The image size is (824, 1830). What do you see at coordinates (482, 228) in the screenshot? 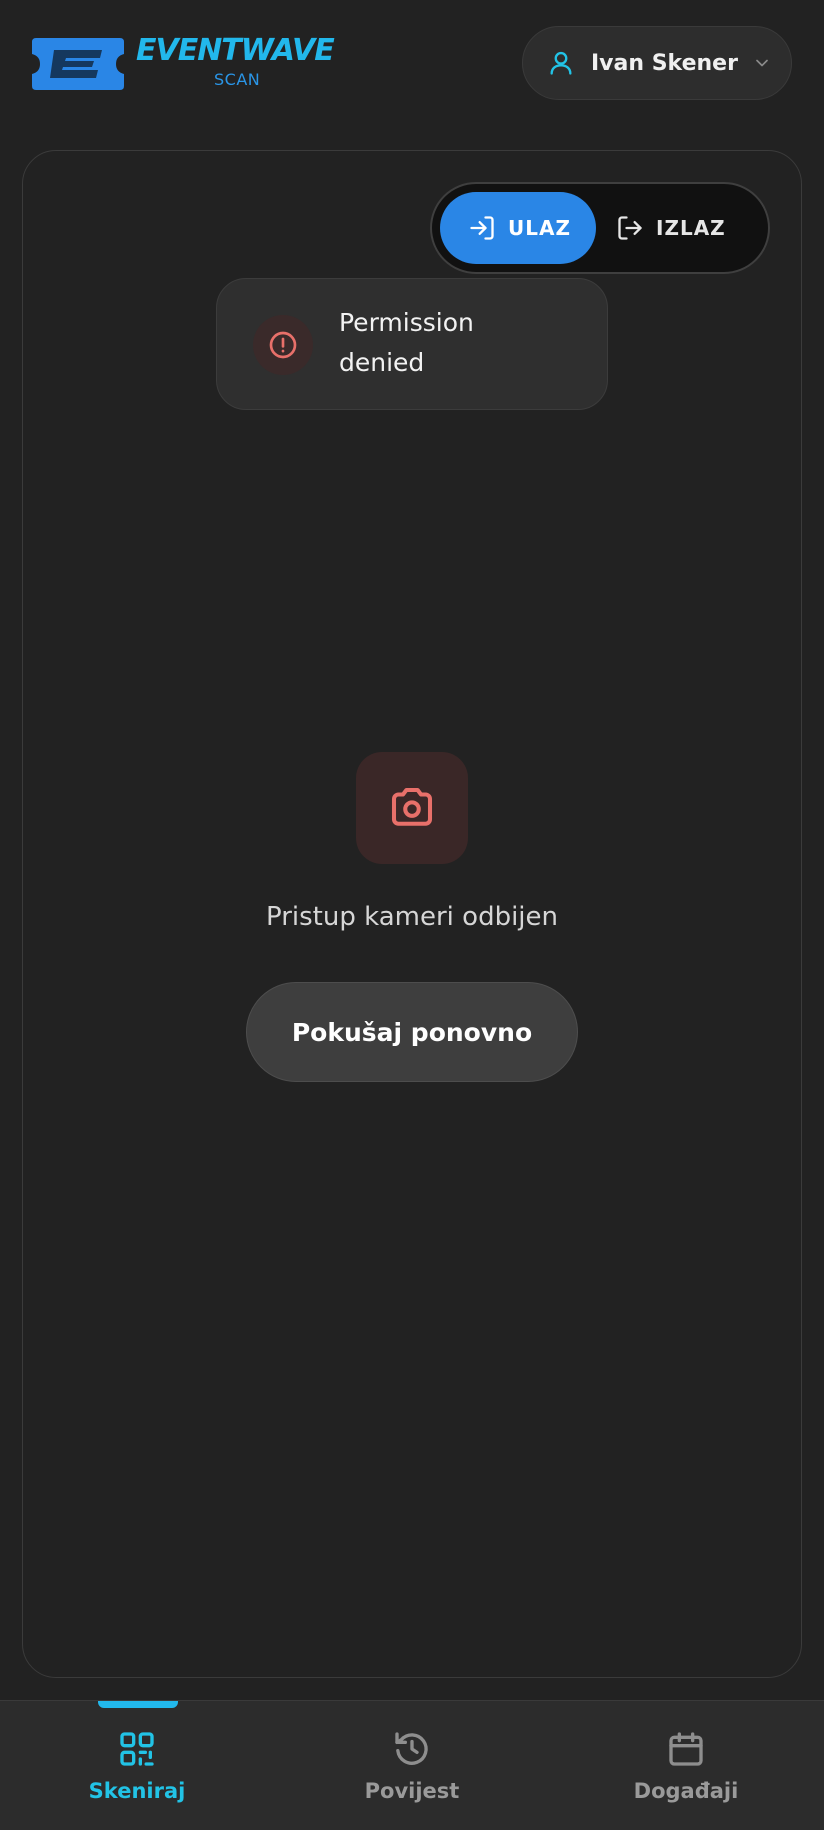
I see `login-icon` at bounding box center [482, 228].